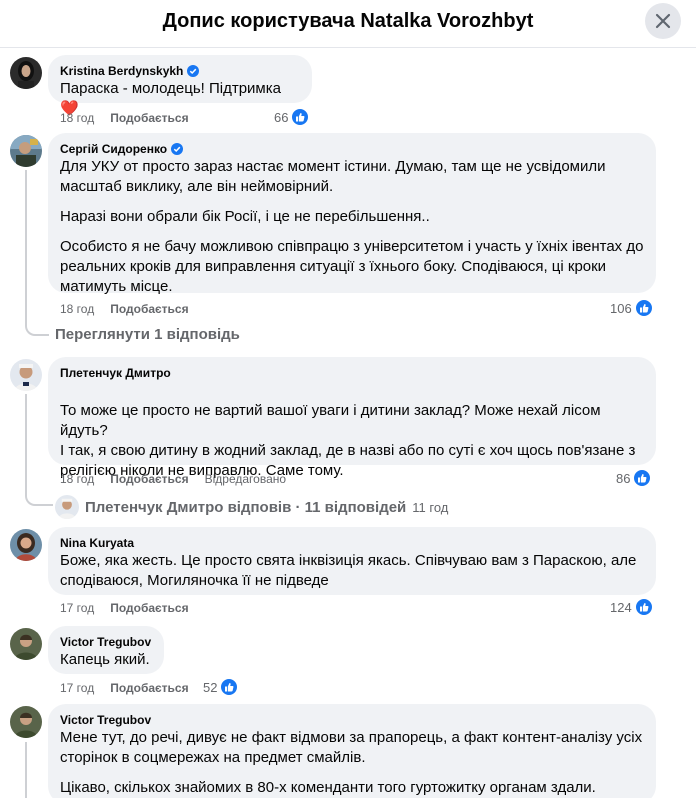 The image size is (696, 798). I want to click on reaction-count: 124, so click(631, 607).